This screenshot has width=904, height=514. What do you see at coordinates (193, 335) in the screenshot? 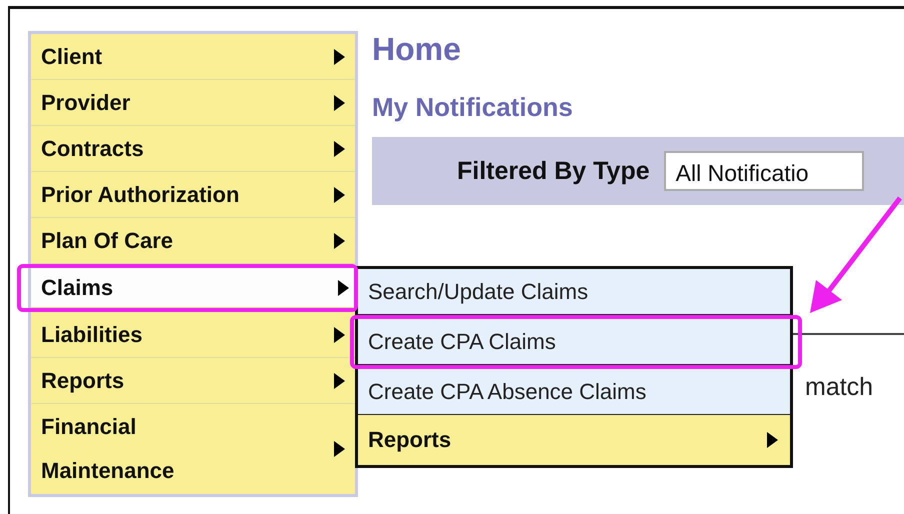
I see `sidebar-item: Liabilities` at bounding box center [193, 335].